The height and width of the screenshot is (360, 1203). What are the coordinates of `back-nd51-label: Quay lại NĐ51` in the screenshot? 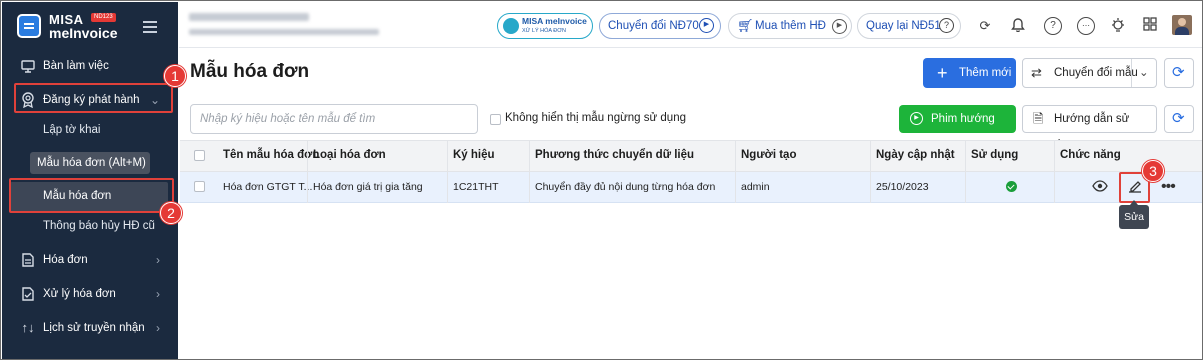 It's located at (903, 26).